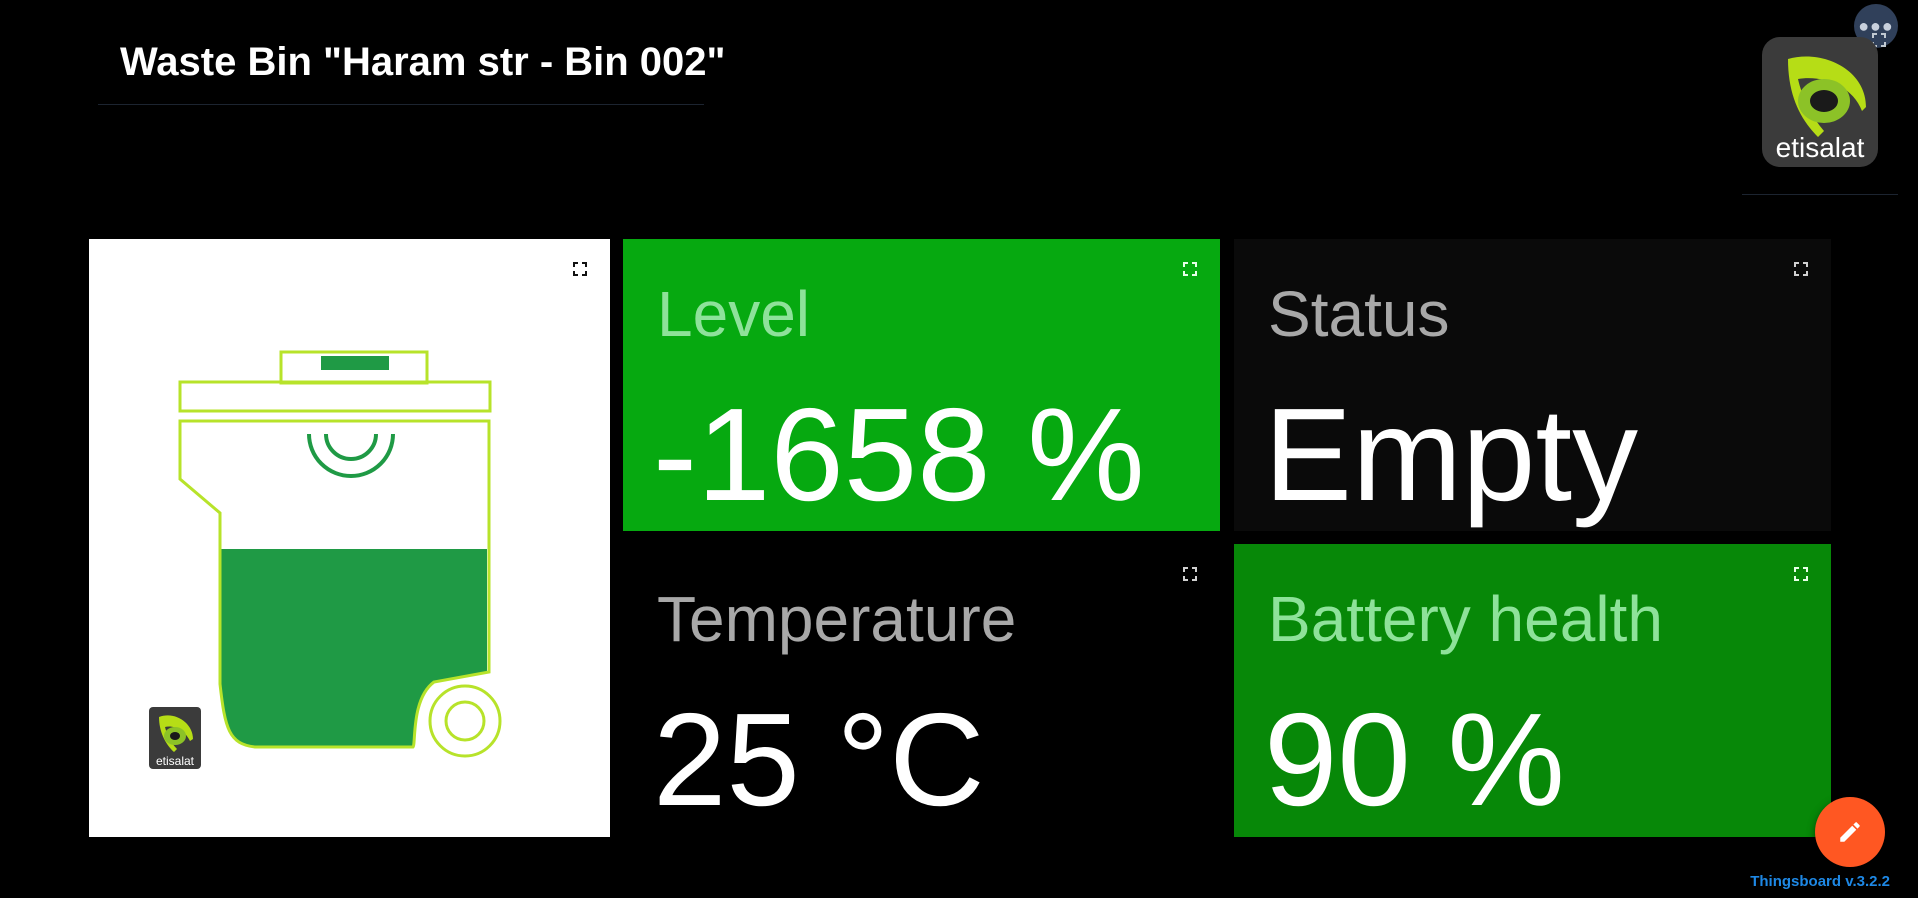 The image size is (1918, 898). I want to click on temperature-value: 25 °C, so click(819, 759).